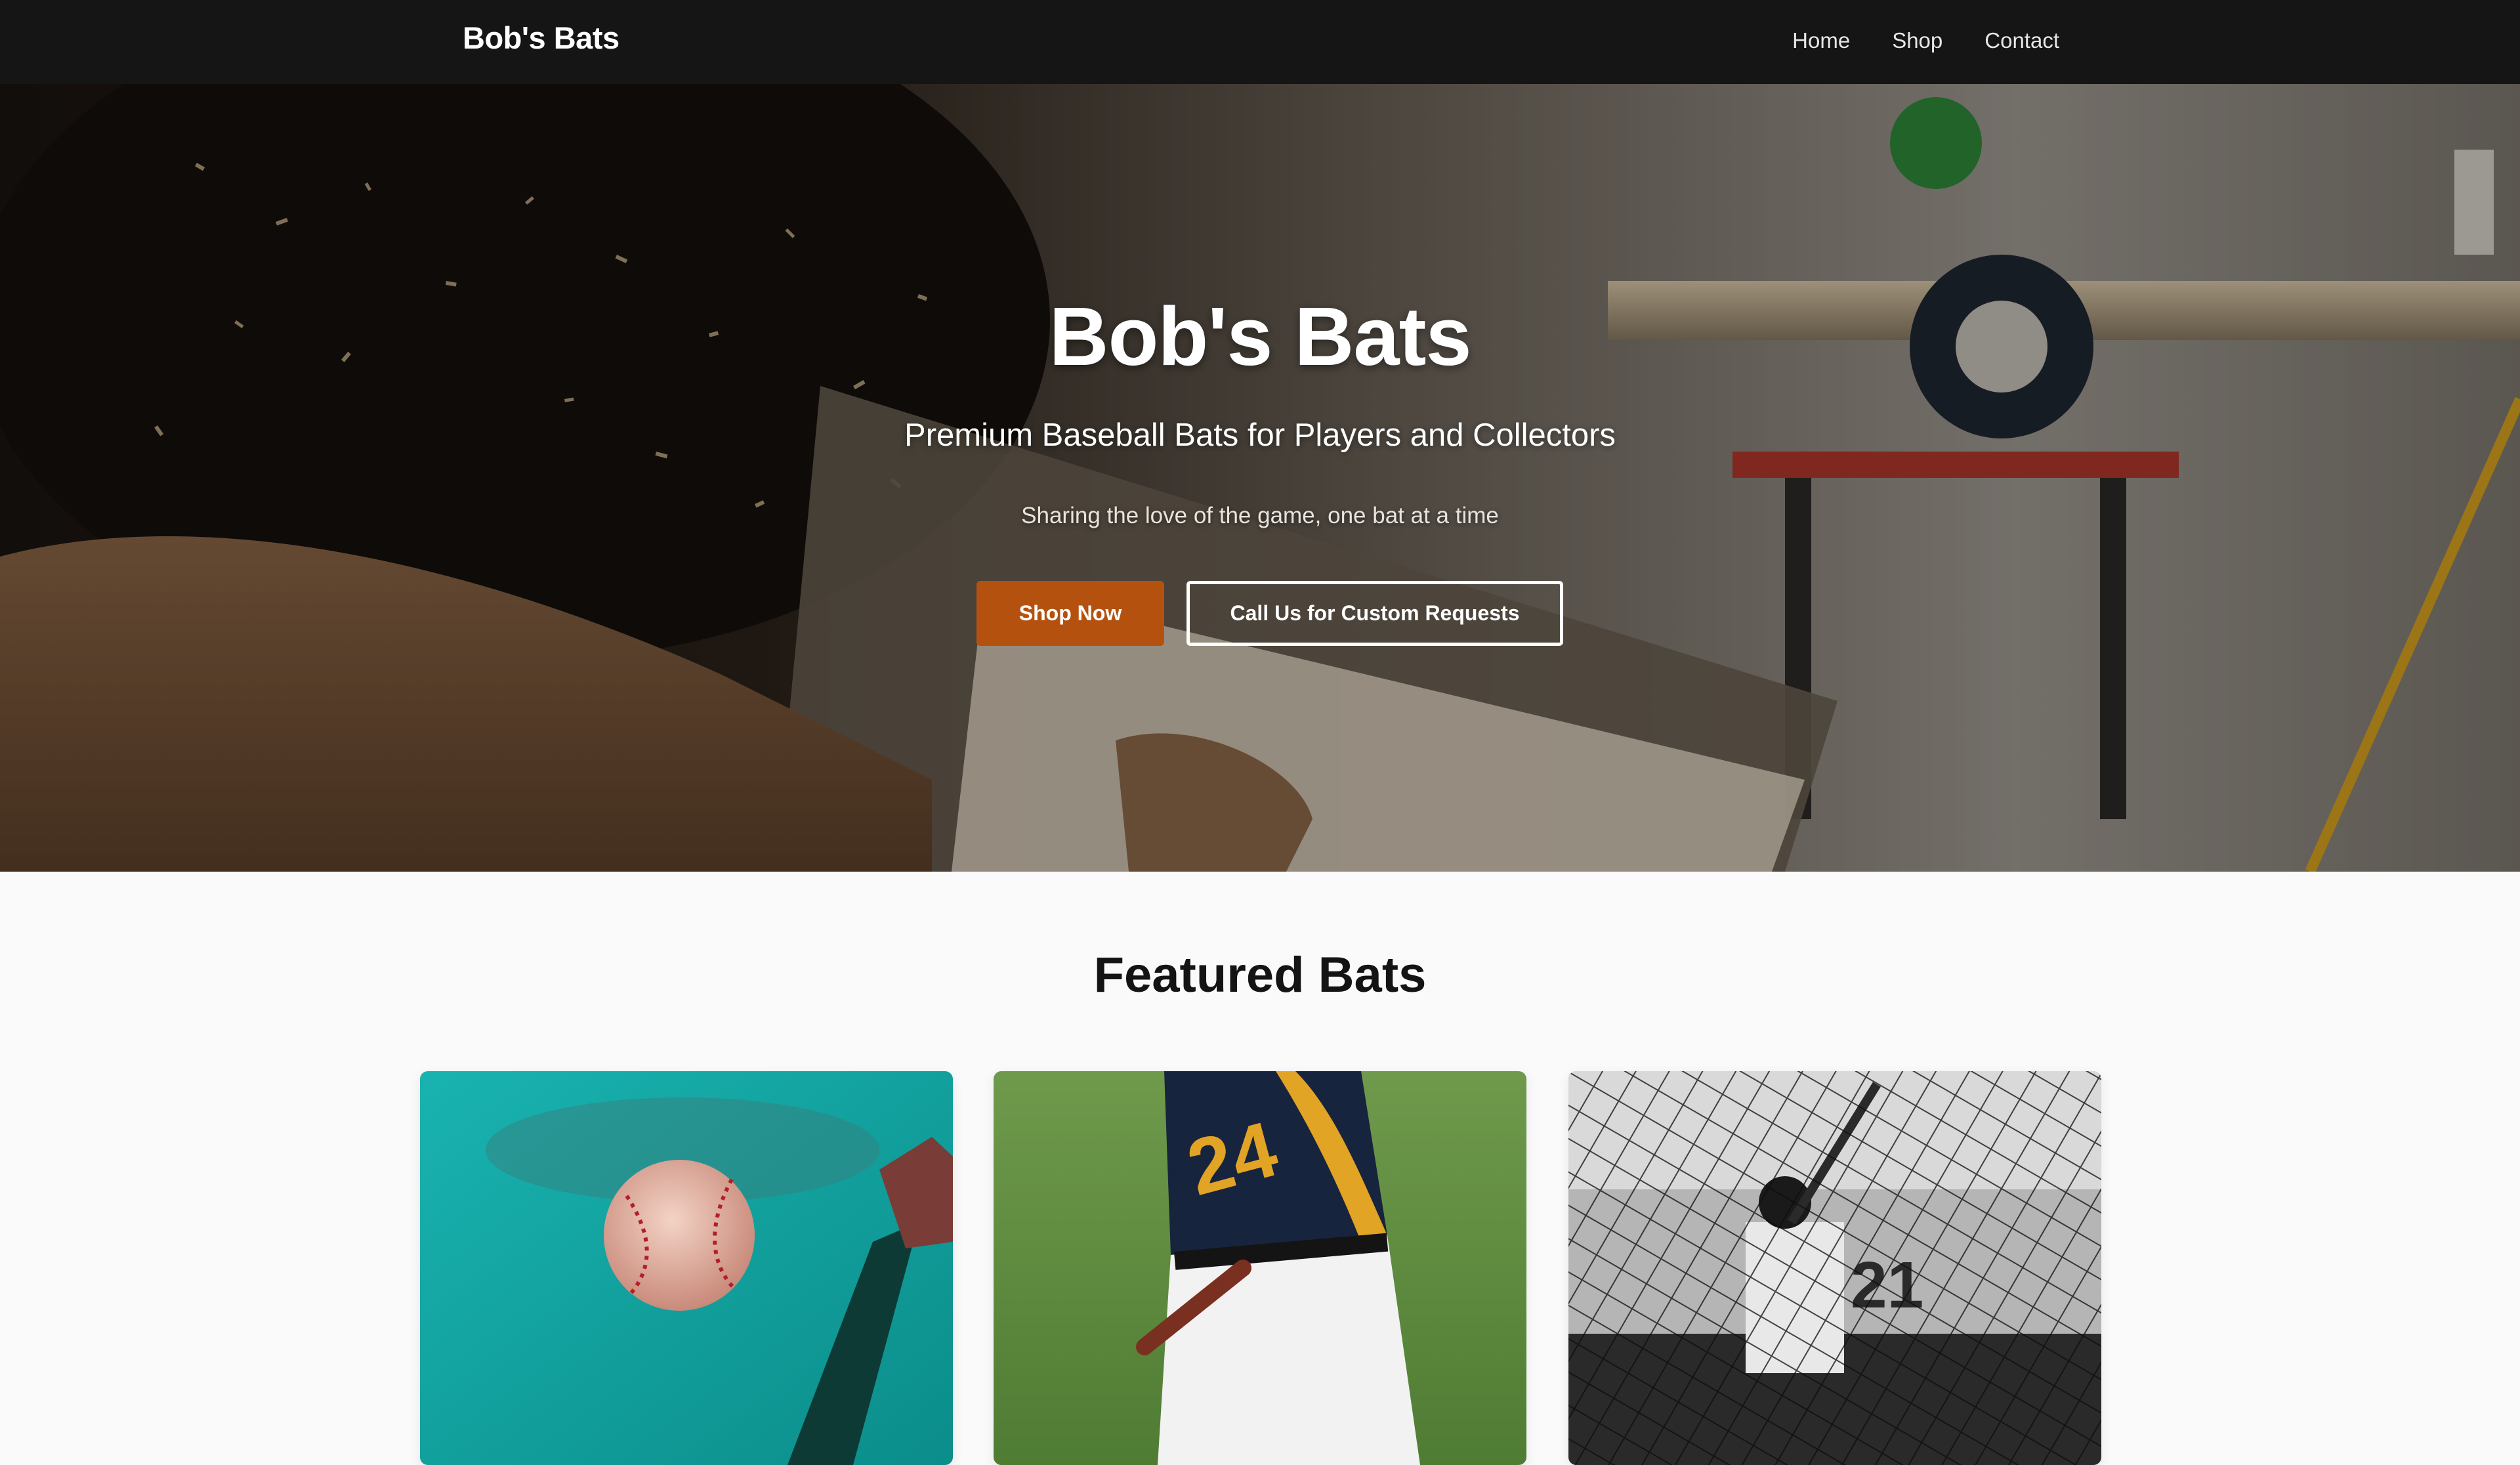 The image size is (2520, 1465). I want to click on call-custom-requests-button: Call Us for Custom Requests, so click(1374, 613).